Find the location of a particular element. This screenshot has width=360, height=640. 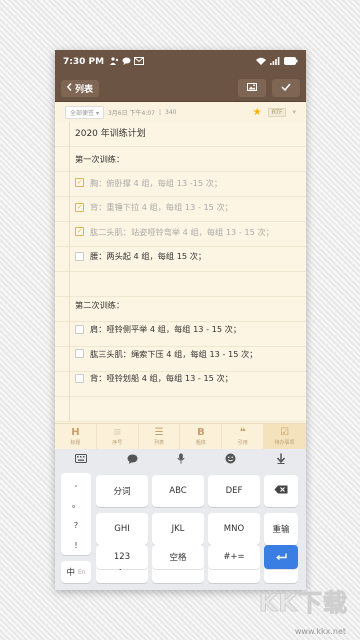

key-numbers: 123 is located at coordinates (122, 557).